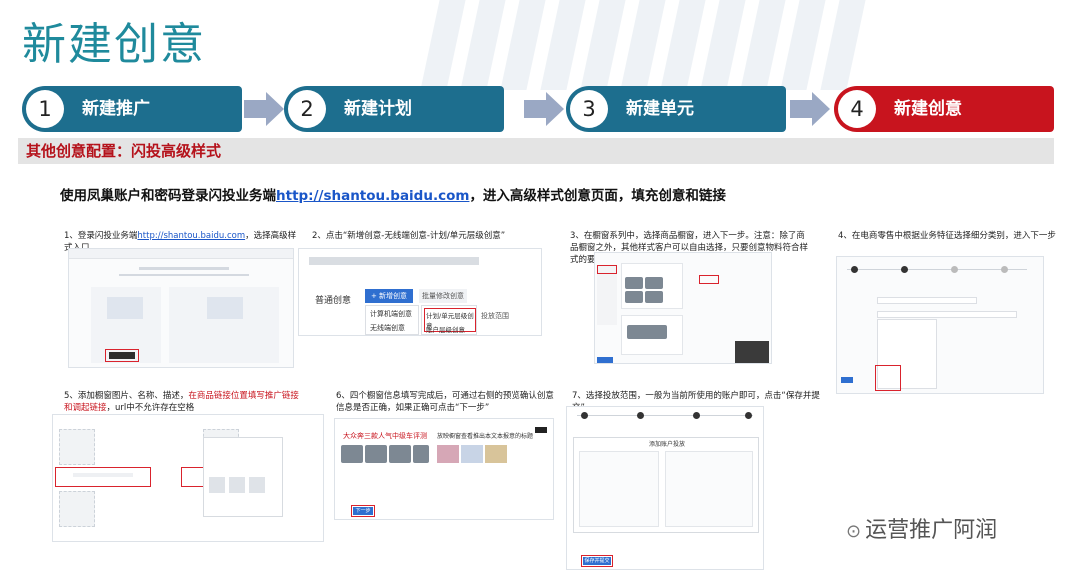  What do you see at coordinates (191, 236) in the screenshot?
I see `caption-link: http://shantou.baidu.com` at bounding box center [191, 236].